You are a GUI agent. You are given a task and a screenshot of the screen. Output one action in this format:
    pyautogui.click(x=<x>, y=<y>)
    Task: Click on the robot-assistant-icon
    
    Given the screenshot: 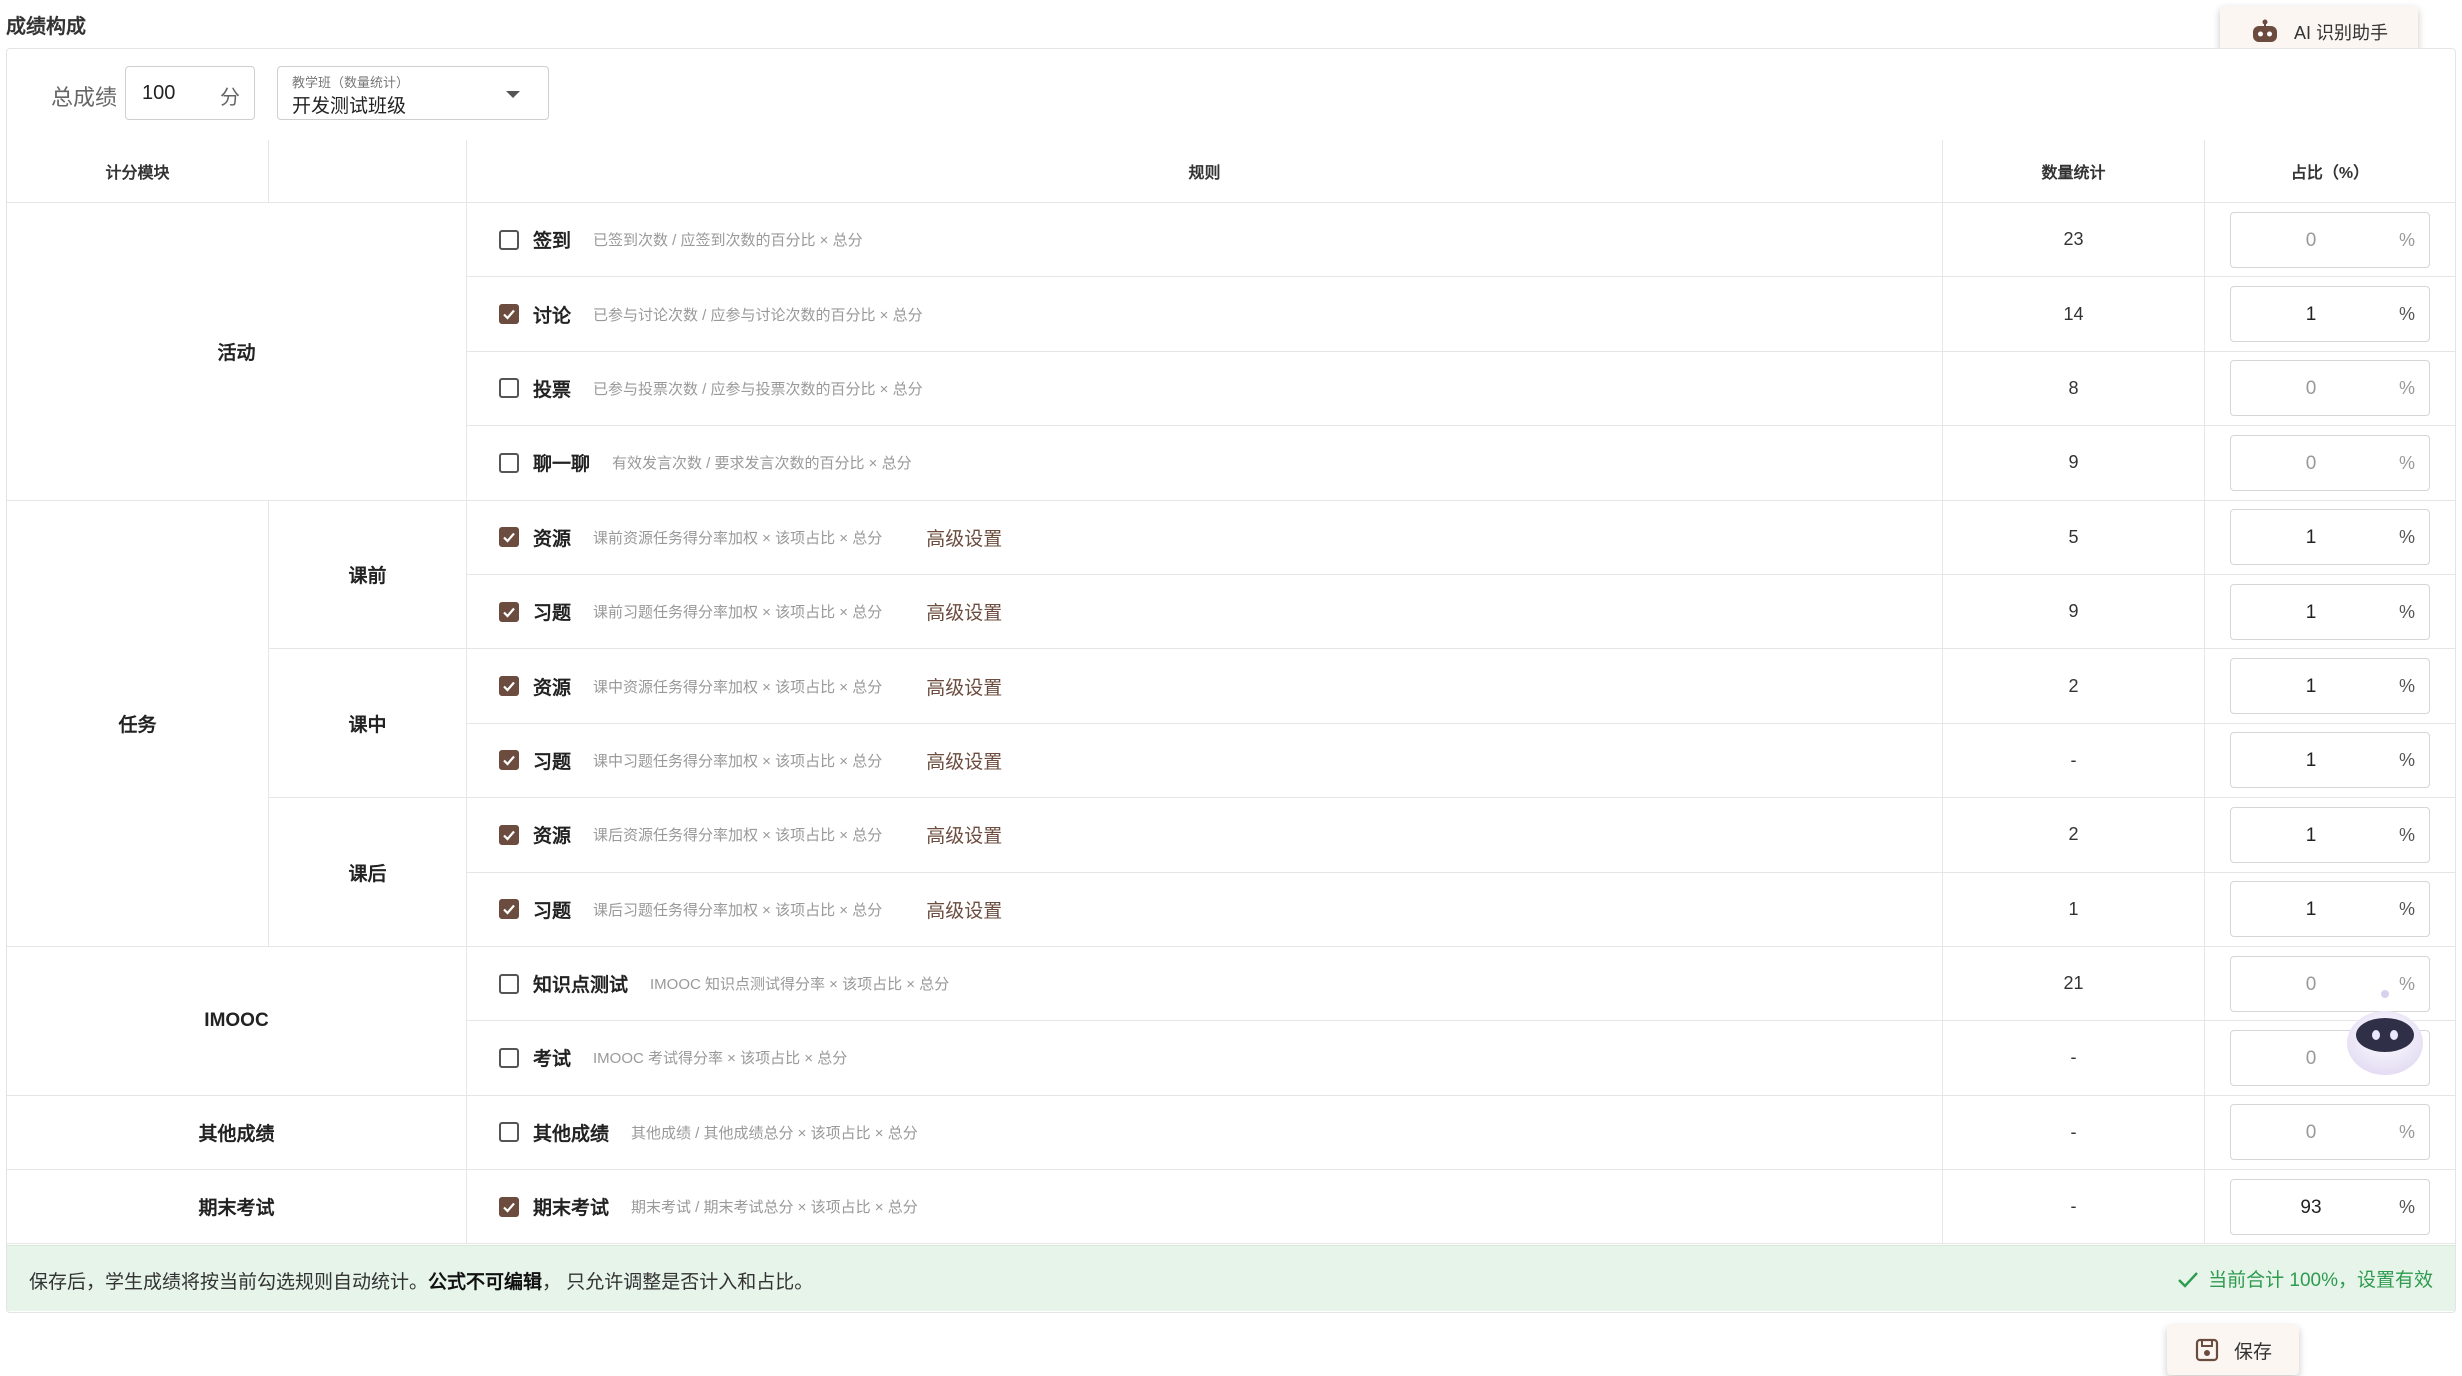 What is the action you would take?
    pyautogui.click(x=2385, y=1033)
    